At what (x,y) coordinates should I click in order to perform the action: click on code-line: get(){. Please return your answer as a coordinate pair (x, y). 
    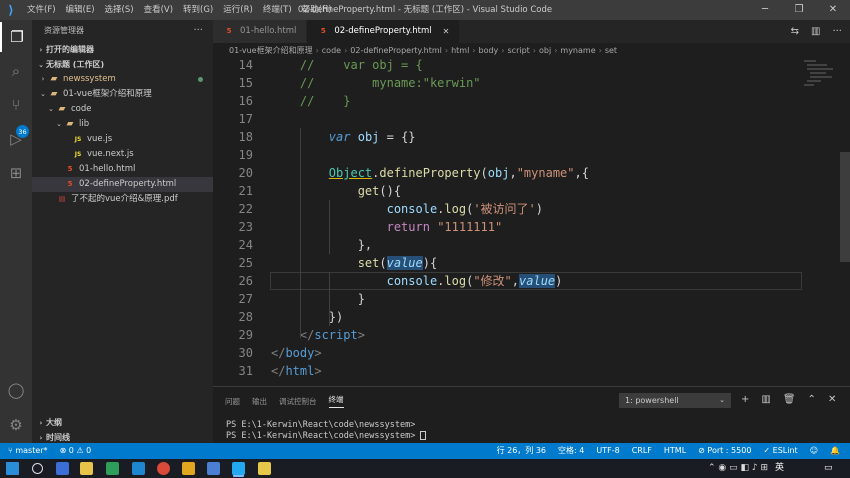
    Looking at the image, I should click on (336, 191).